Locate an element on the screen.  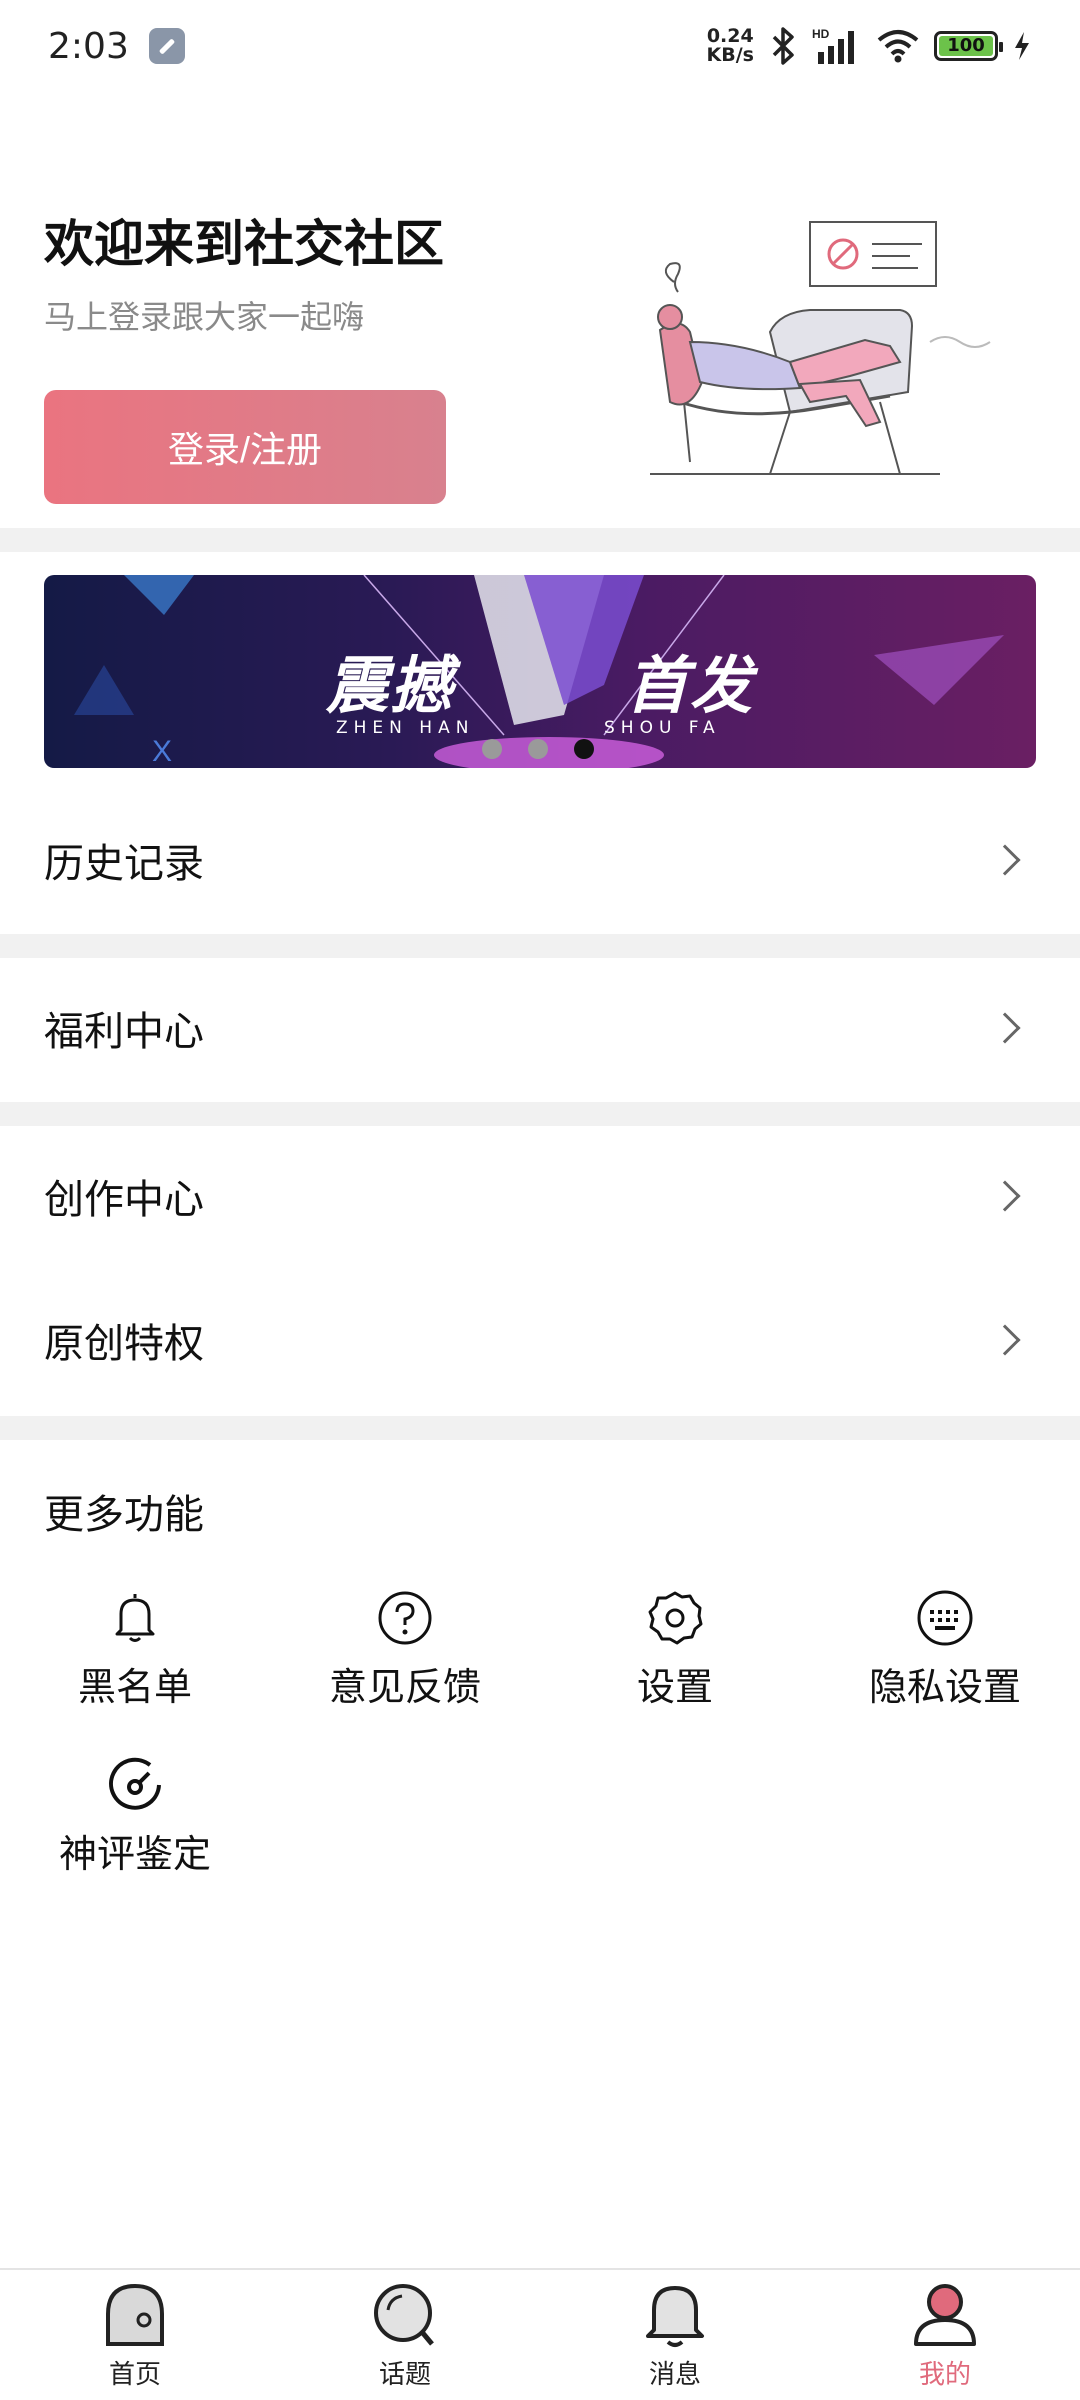
function-blacklist: 黑名单 is located at coordinates (135, 1649).